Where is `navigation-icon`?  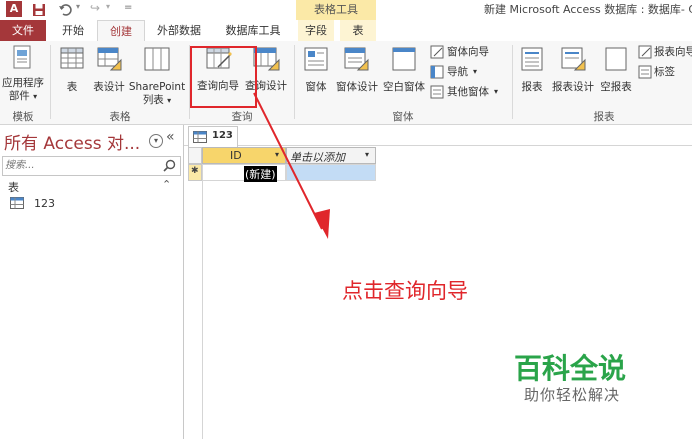 navigation-icon is located at coordinates (437, 72).